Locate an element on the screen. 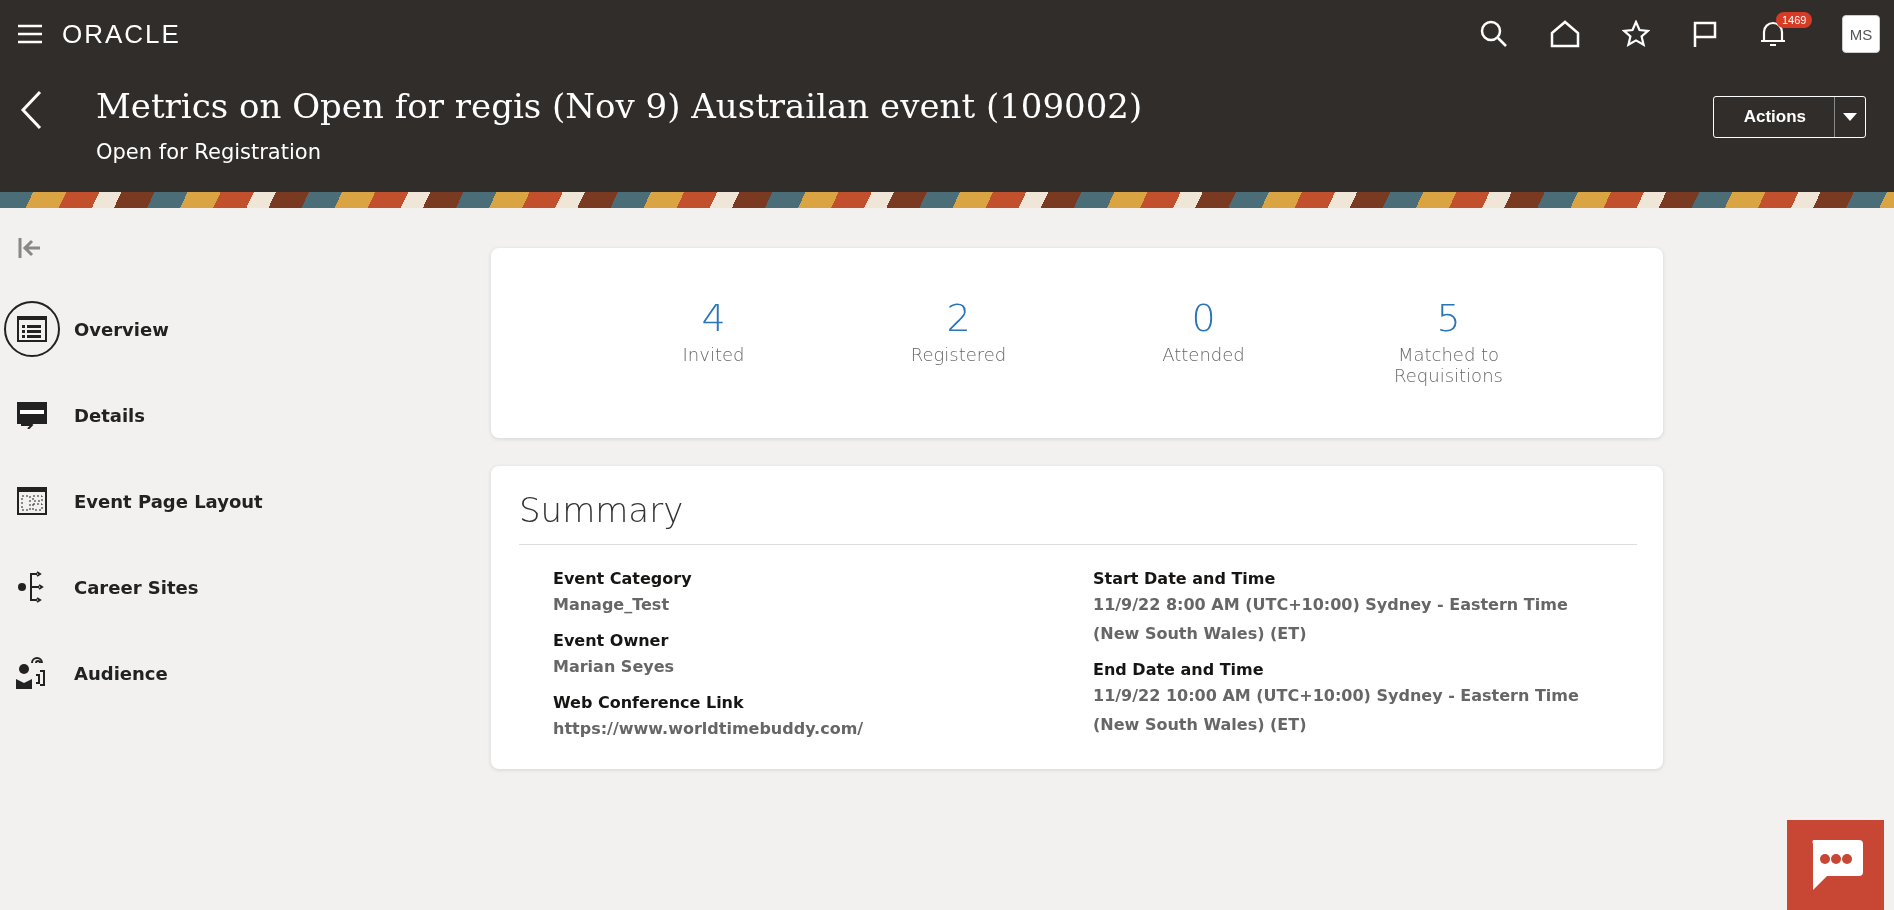 Image resolution: width=1894 pixels, height=910 pixels. sidebar-item: Audience is located at coordinates (247, 673).